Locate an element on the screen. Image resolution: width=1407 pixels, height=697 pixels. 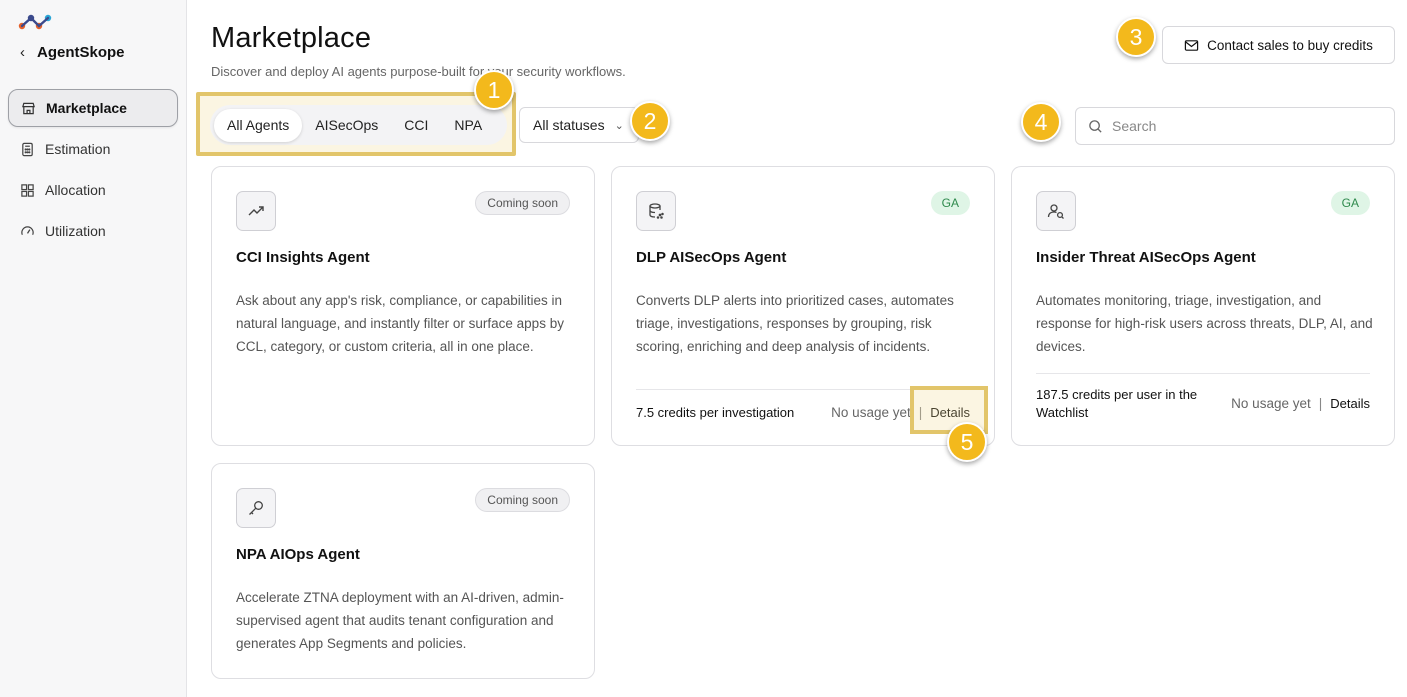
contact-sales-label: Contact sales to buy credits is located at coordinates (1290, 45).